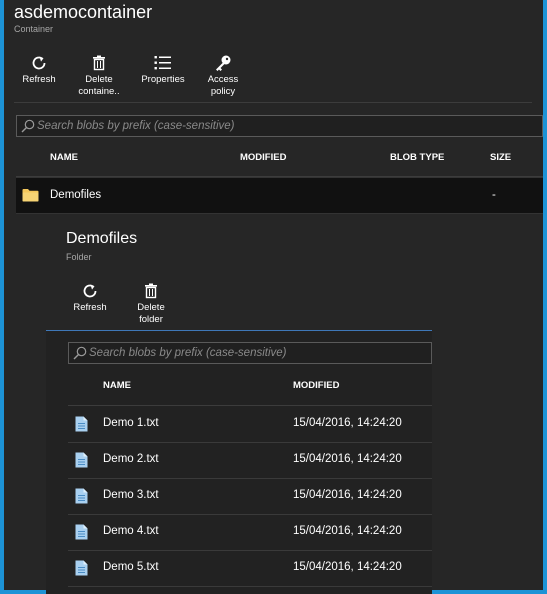 Image resolution: width=547 pixels, height=594 pixels. What do you see at coordinates (131, 459) in the screenshot?
I see `file-name: Demo 2.txt` at bounding box center [131, 459].